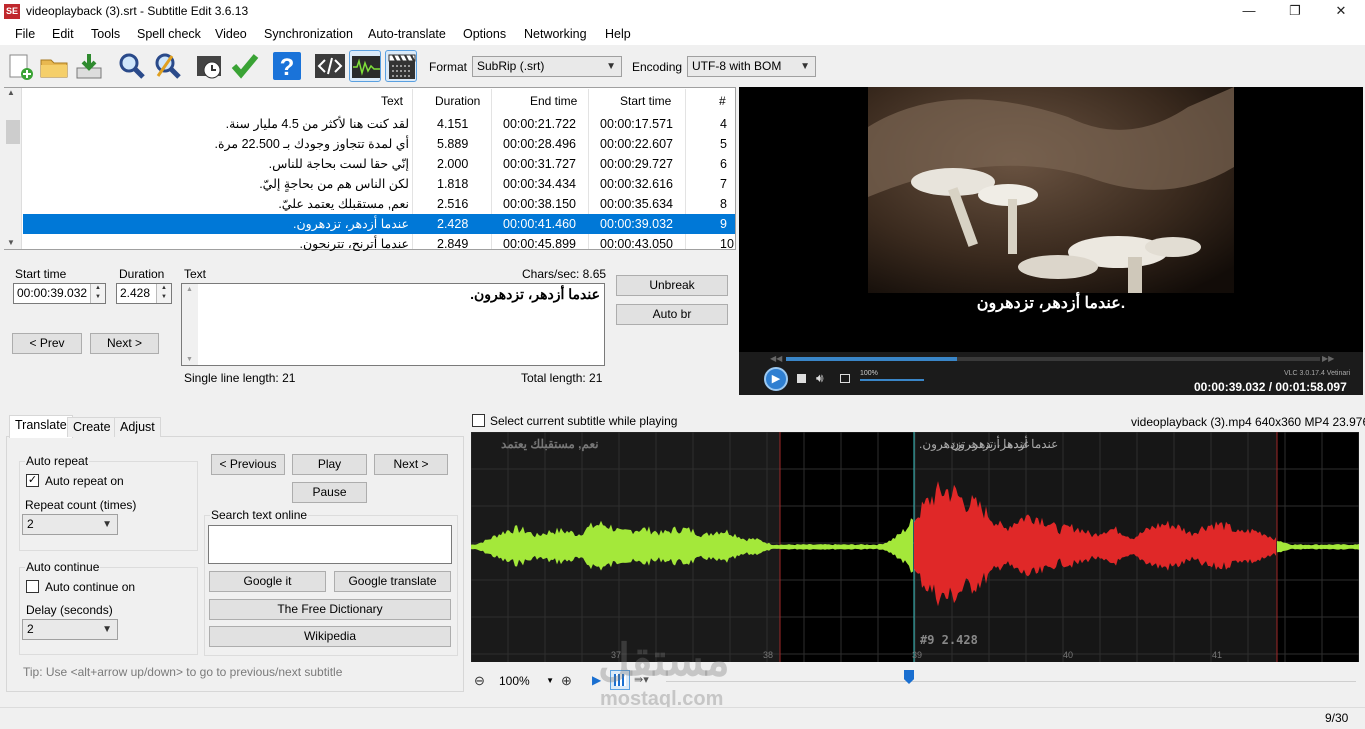 The height and width of the screenshot is (729, 1365). What do you see at coordinates (392, 581) in the screenshot?
I see `google-translate-button: Google translate` at bounding box center [392, 581].